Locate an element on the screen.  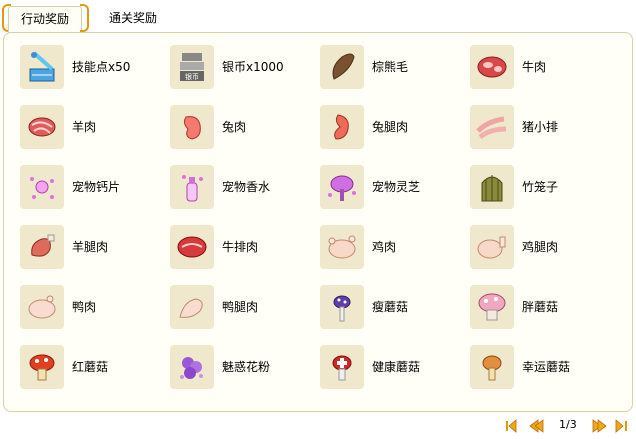
reward-label: 技能点x50 is located at coordinates (101, 67).